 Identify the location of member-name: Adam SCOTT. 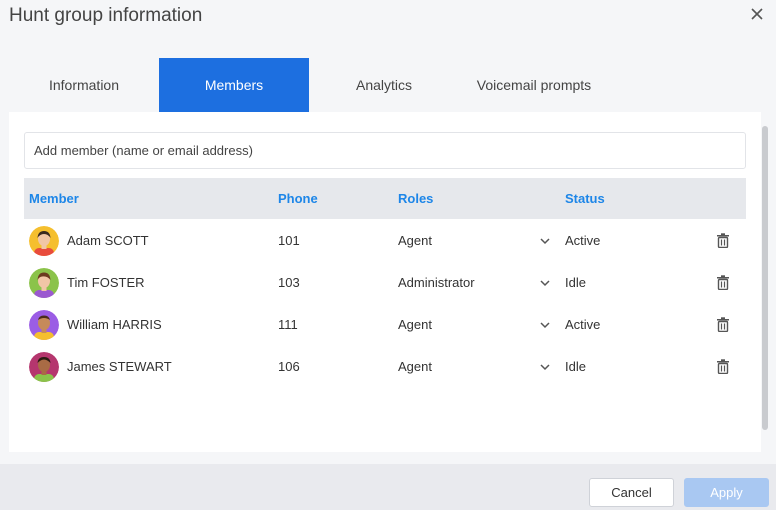
(108, 240).